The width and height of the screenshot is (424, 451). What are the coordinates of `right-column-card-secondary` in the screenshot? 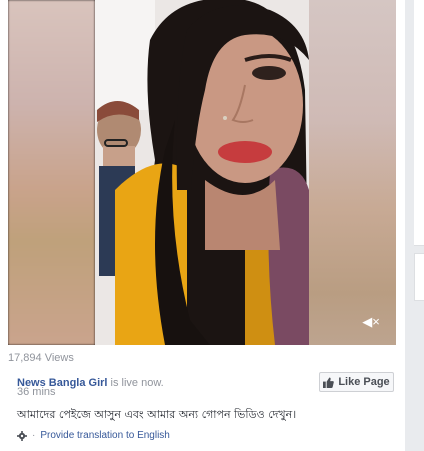 It's located at (419, 277).